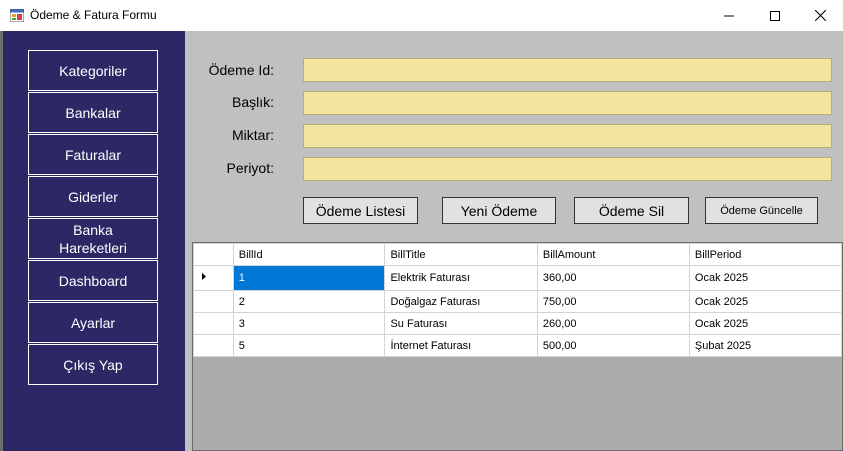  Describe the element at coordinates (93, 112) in the screenshot. I see `sidebar-item-bankalar: Bankalar` at that location.